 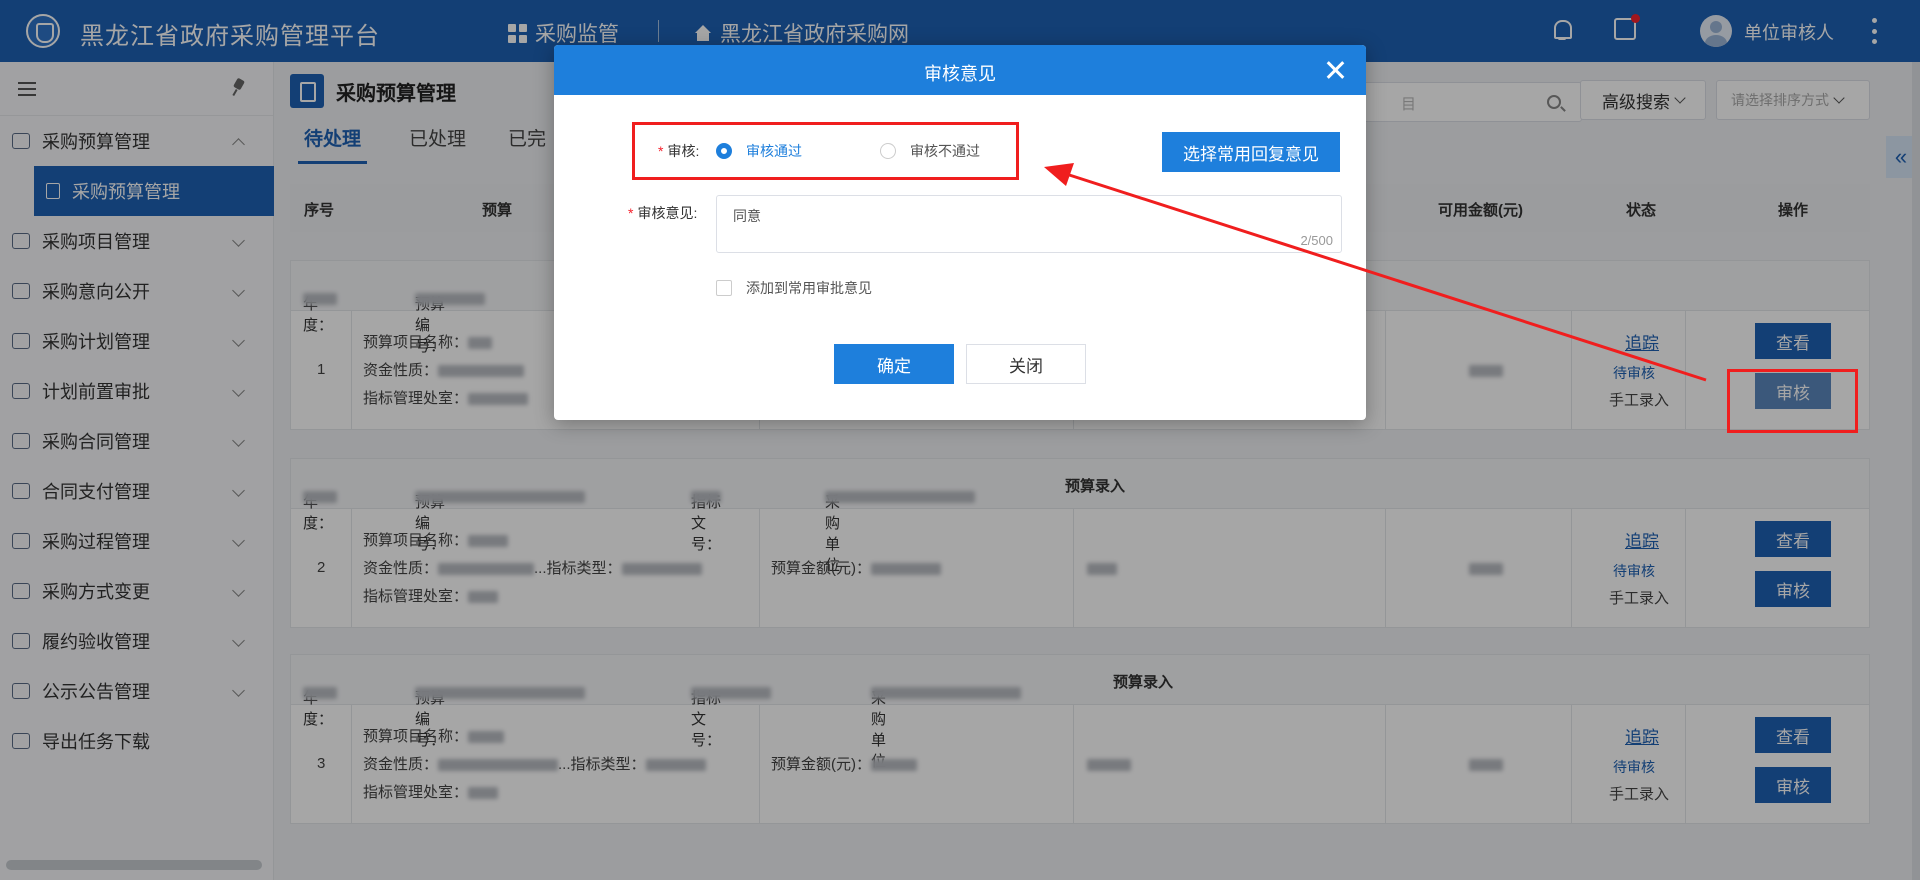 I want to click on highlight-audit-button, so click(x=1792, y=401).